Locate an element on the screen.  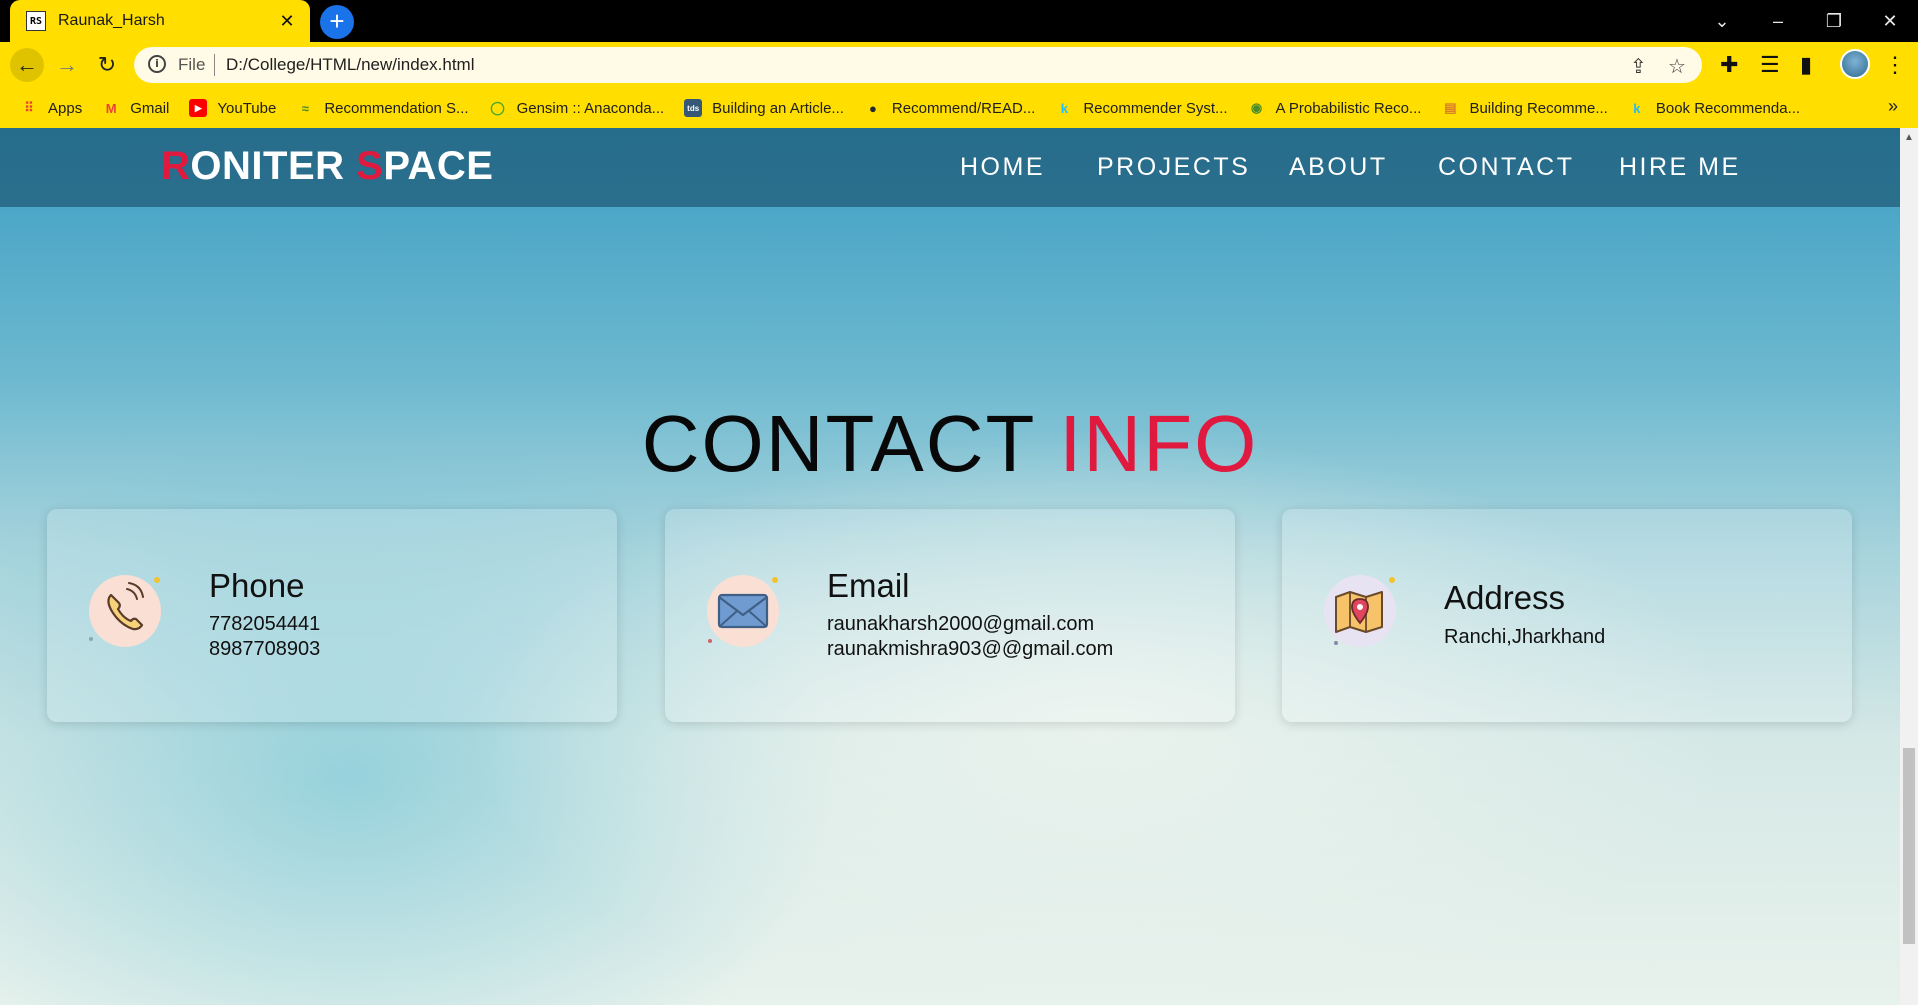
tds-icon: tds is located at coordinates (693, 108).